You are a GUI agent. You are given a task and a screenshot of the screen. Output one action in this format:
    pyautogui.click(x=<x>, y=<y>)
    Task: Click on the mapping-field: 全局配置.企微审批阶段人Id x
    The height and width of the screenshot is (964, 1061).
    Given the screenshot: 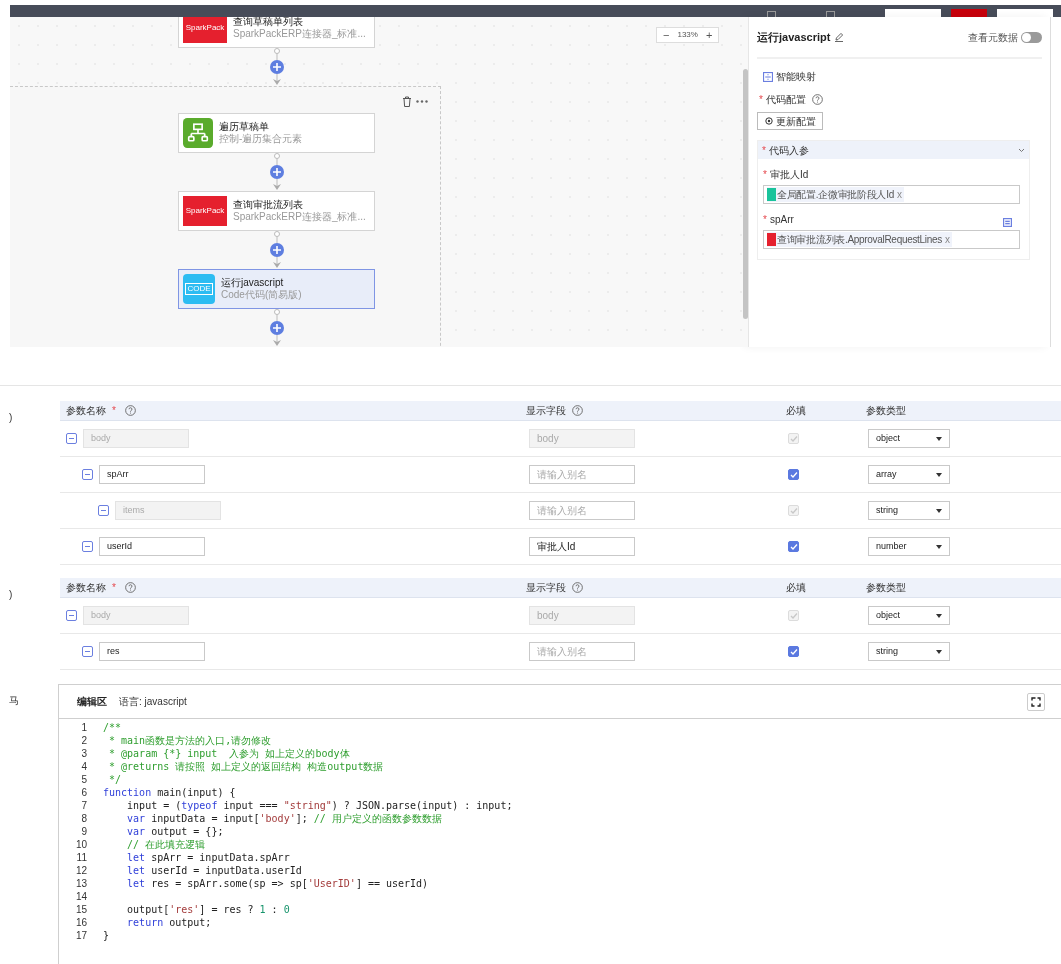 What is the action you would take?
    pyautogui.click(x=891, y=194)
    